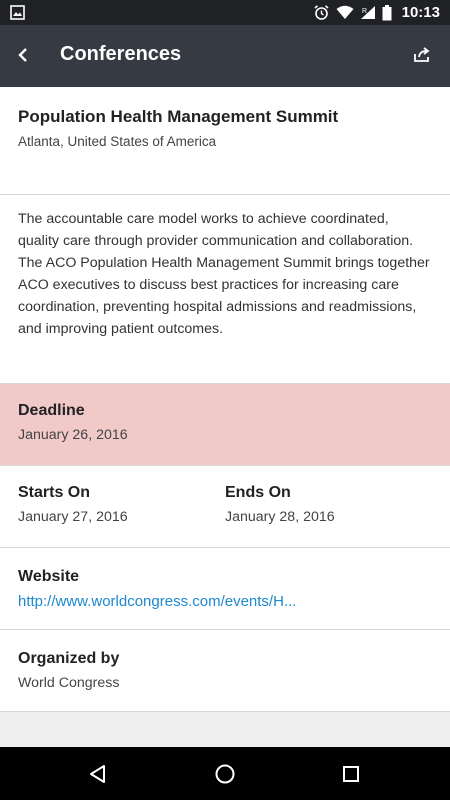  I want to click on share-icon, so click(422, 54).